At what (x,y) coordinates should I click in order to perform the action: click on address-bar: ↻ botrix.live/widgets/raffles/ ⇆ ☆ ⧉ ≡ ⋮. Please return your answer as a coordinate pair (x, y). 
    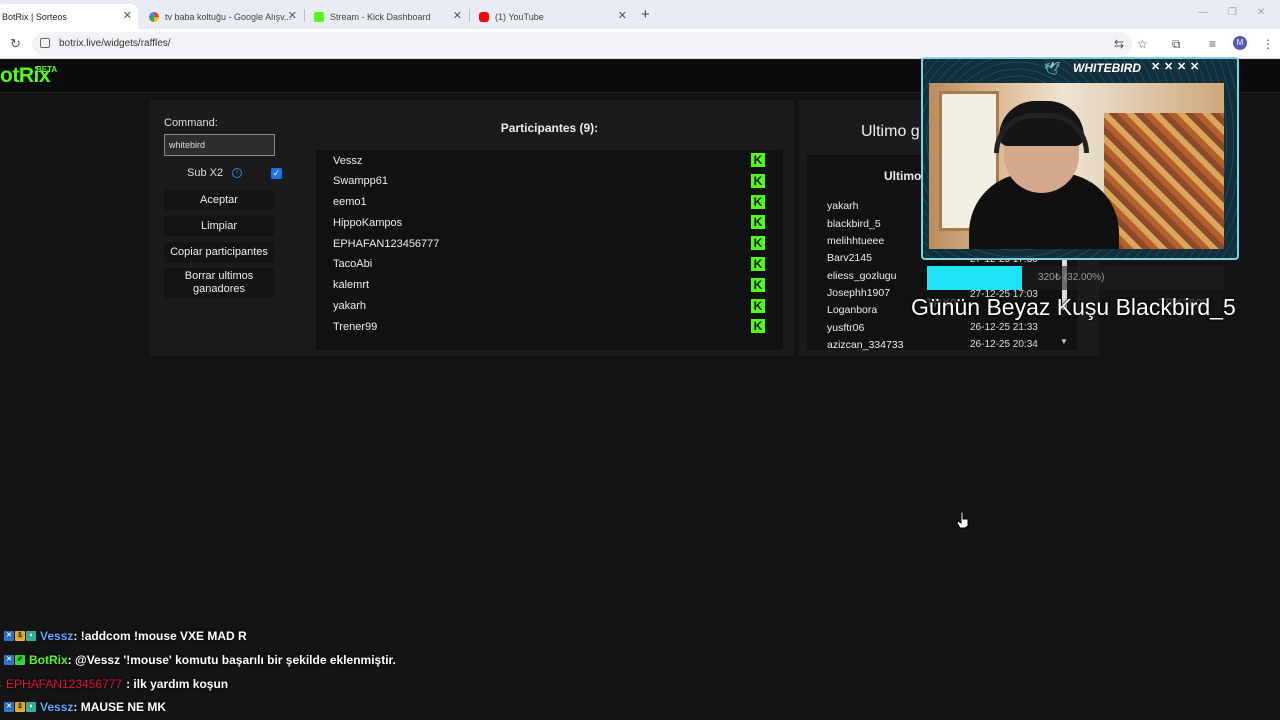
    Looking at the image, I should click on (640, 44).